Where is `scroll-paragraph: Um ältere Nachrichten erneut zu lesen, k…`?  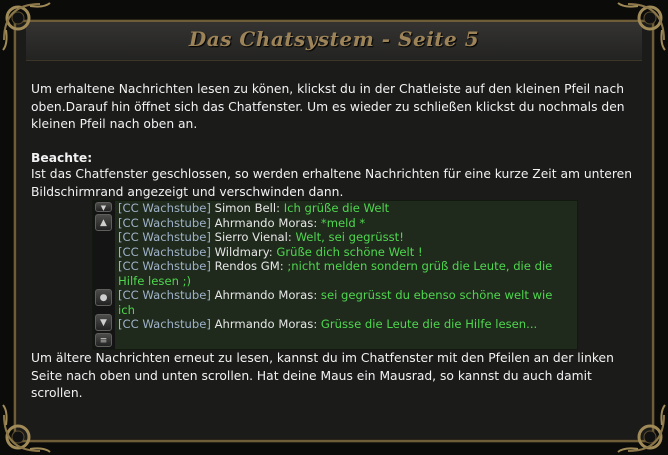
scroll-paragraph: Um ältere Nachrichten erneut zu lesen, k… is located at coordinates (322, 375).